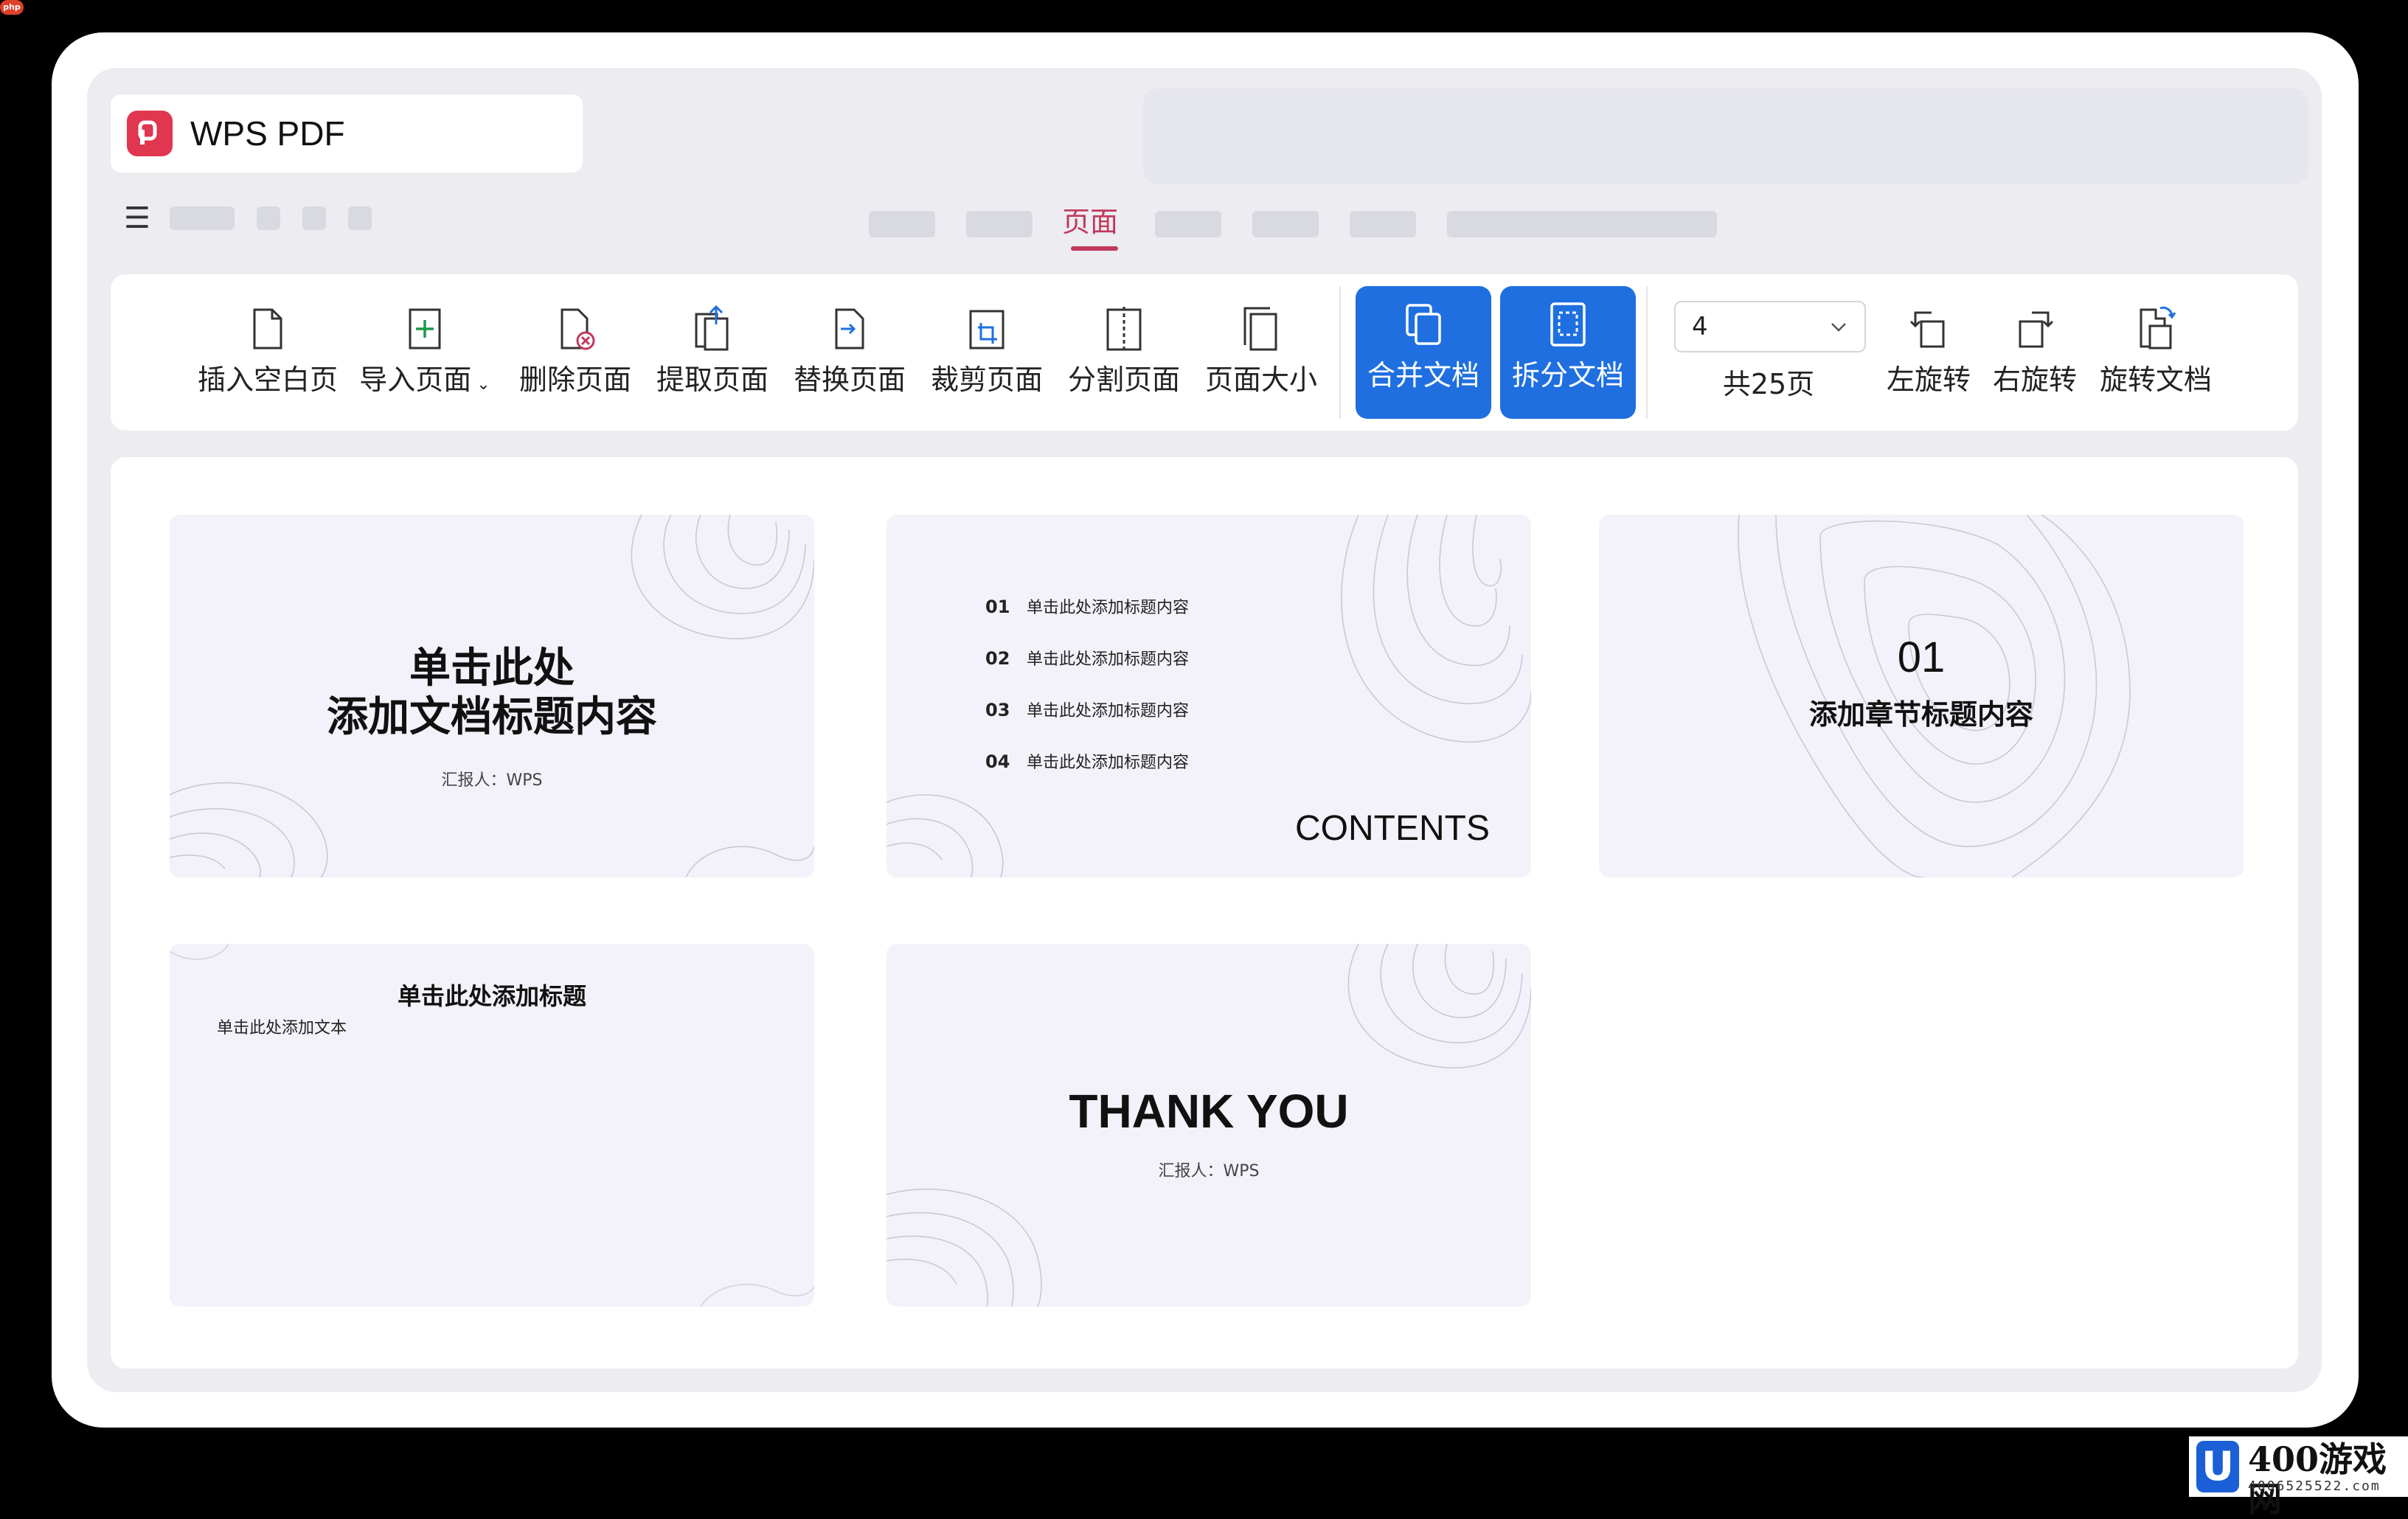  I want to click on page-size-icon, so click(1260, 329).